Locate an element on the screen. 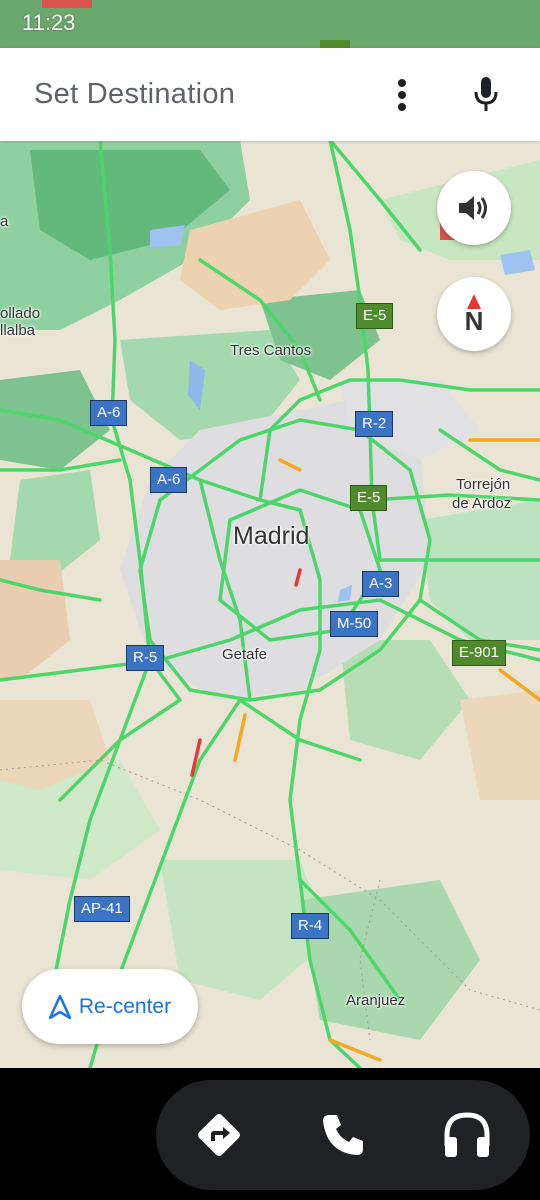  status-bar: 11:23 is located at coordinates (270, 24).